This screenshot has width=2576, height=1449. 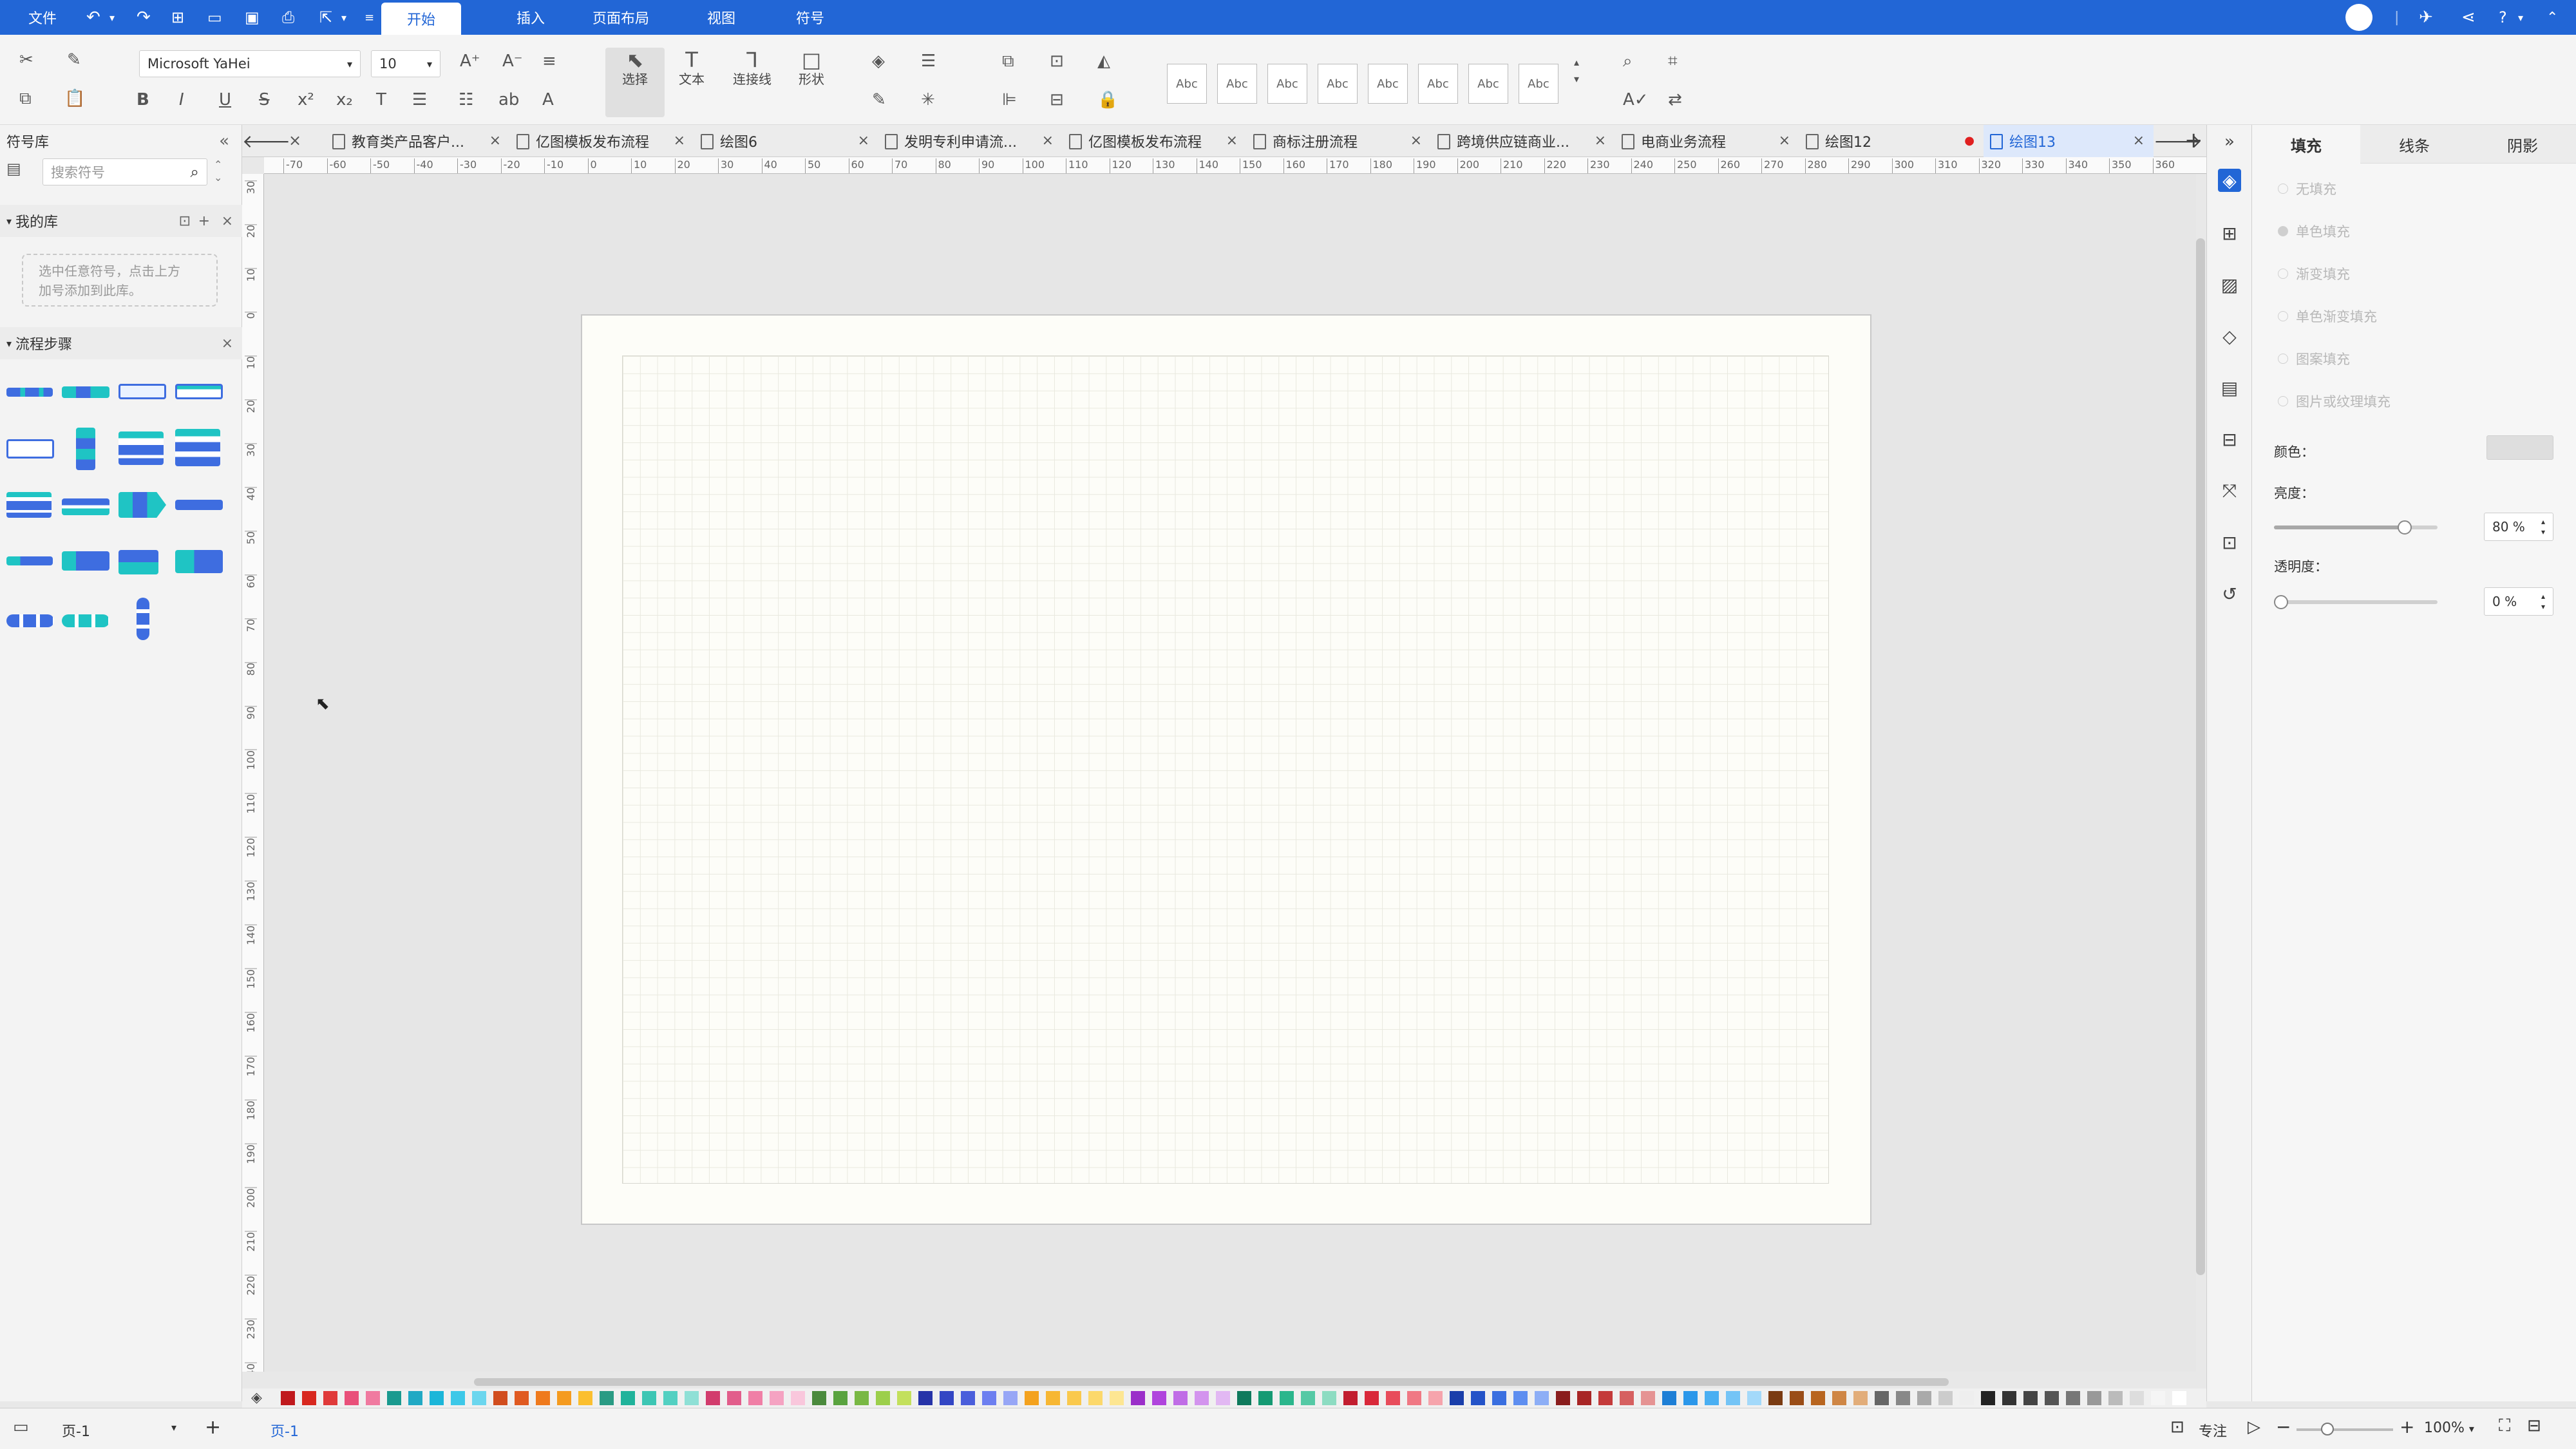 I want to click on spell-check-icon: A✓, so click(x=1636, y=100).